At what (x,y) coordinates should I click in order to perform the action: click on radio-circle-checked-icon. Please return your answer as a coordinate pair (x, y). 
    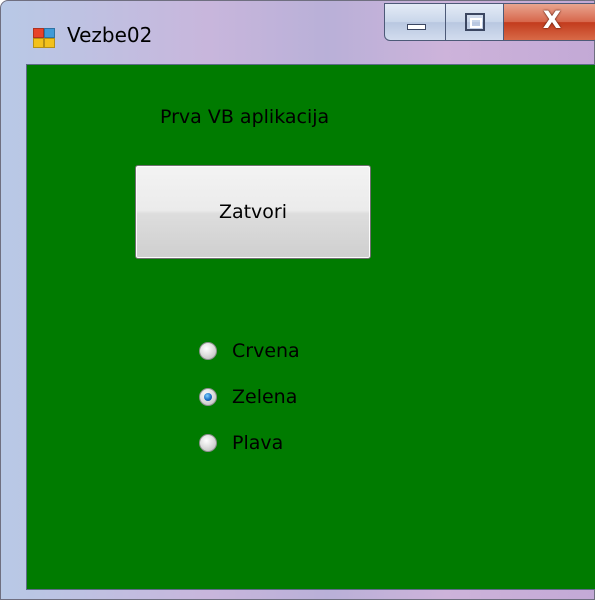
    Looking at the image, I should click on (208, 397).